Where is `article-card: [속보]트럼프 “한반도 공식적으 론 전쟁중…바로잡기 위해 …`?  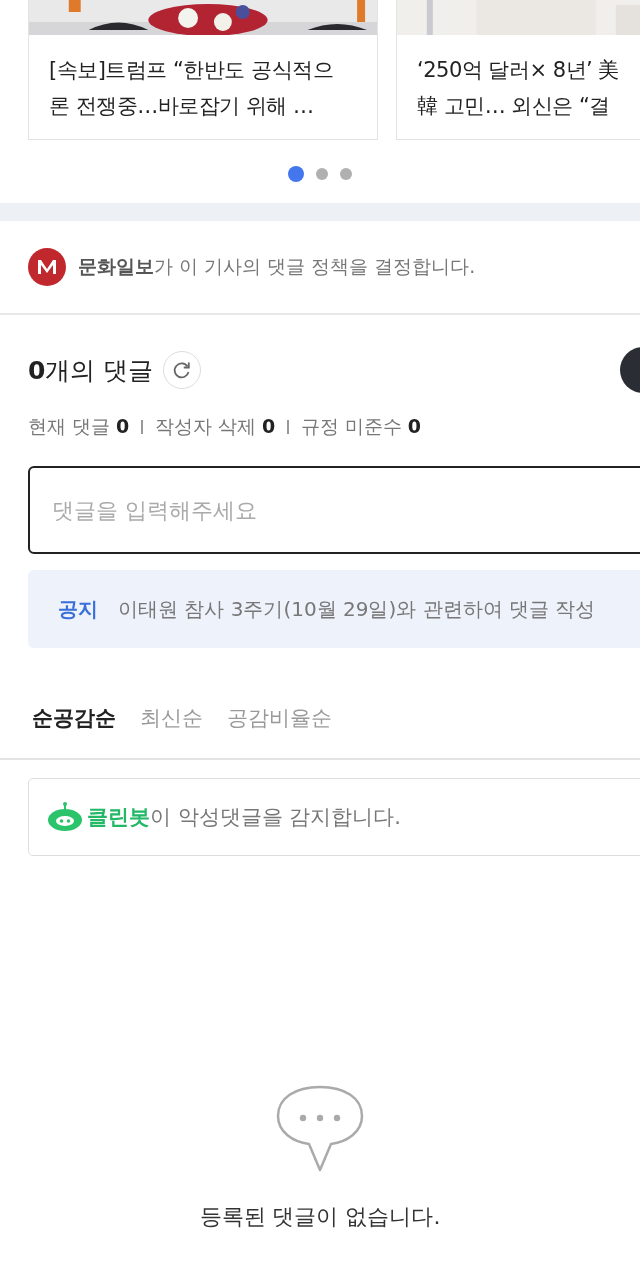 article-card: [속보]트럼프 “한반도 공식적으 론 전쟁중…바로잡기 위해 … is located at coordinates (203, 70).